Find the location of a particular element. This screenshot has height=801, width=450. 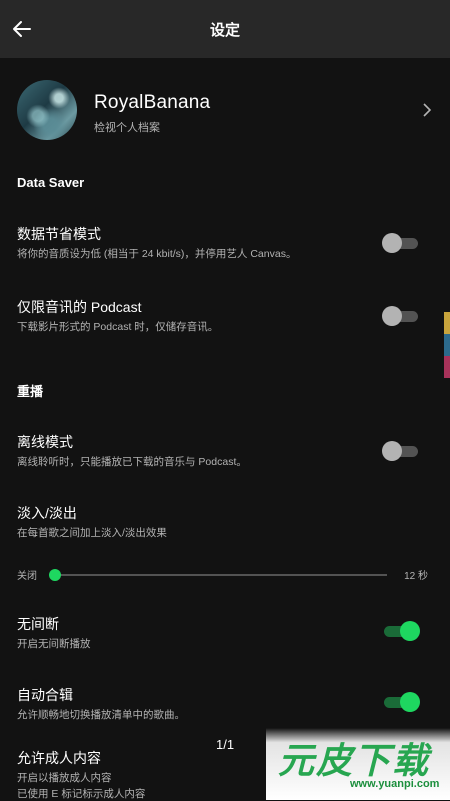

setting-title: 仅限音讯的 Podcast is located at coordinates (79, 307).